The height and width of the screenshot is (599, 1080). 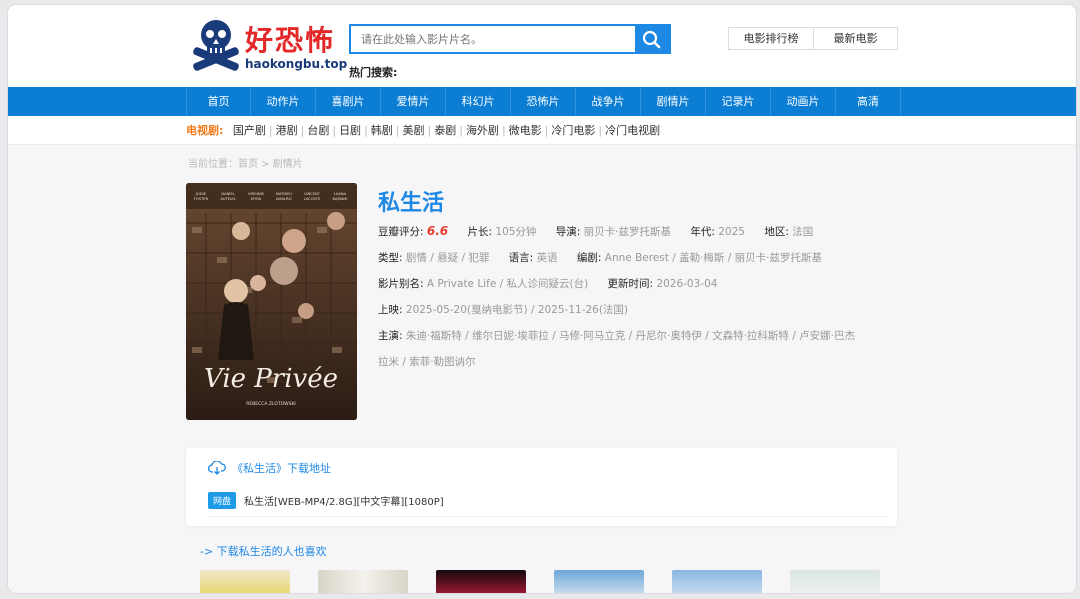 I want to click on writer-label: 编剧:, so click(x=589, y=258).